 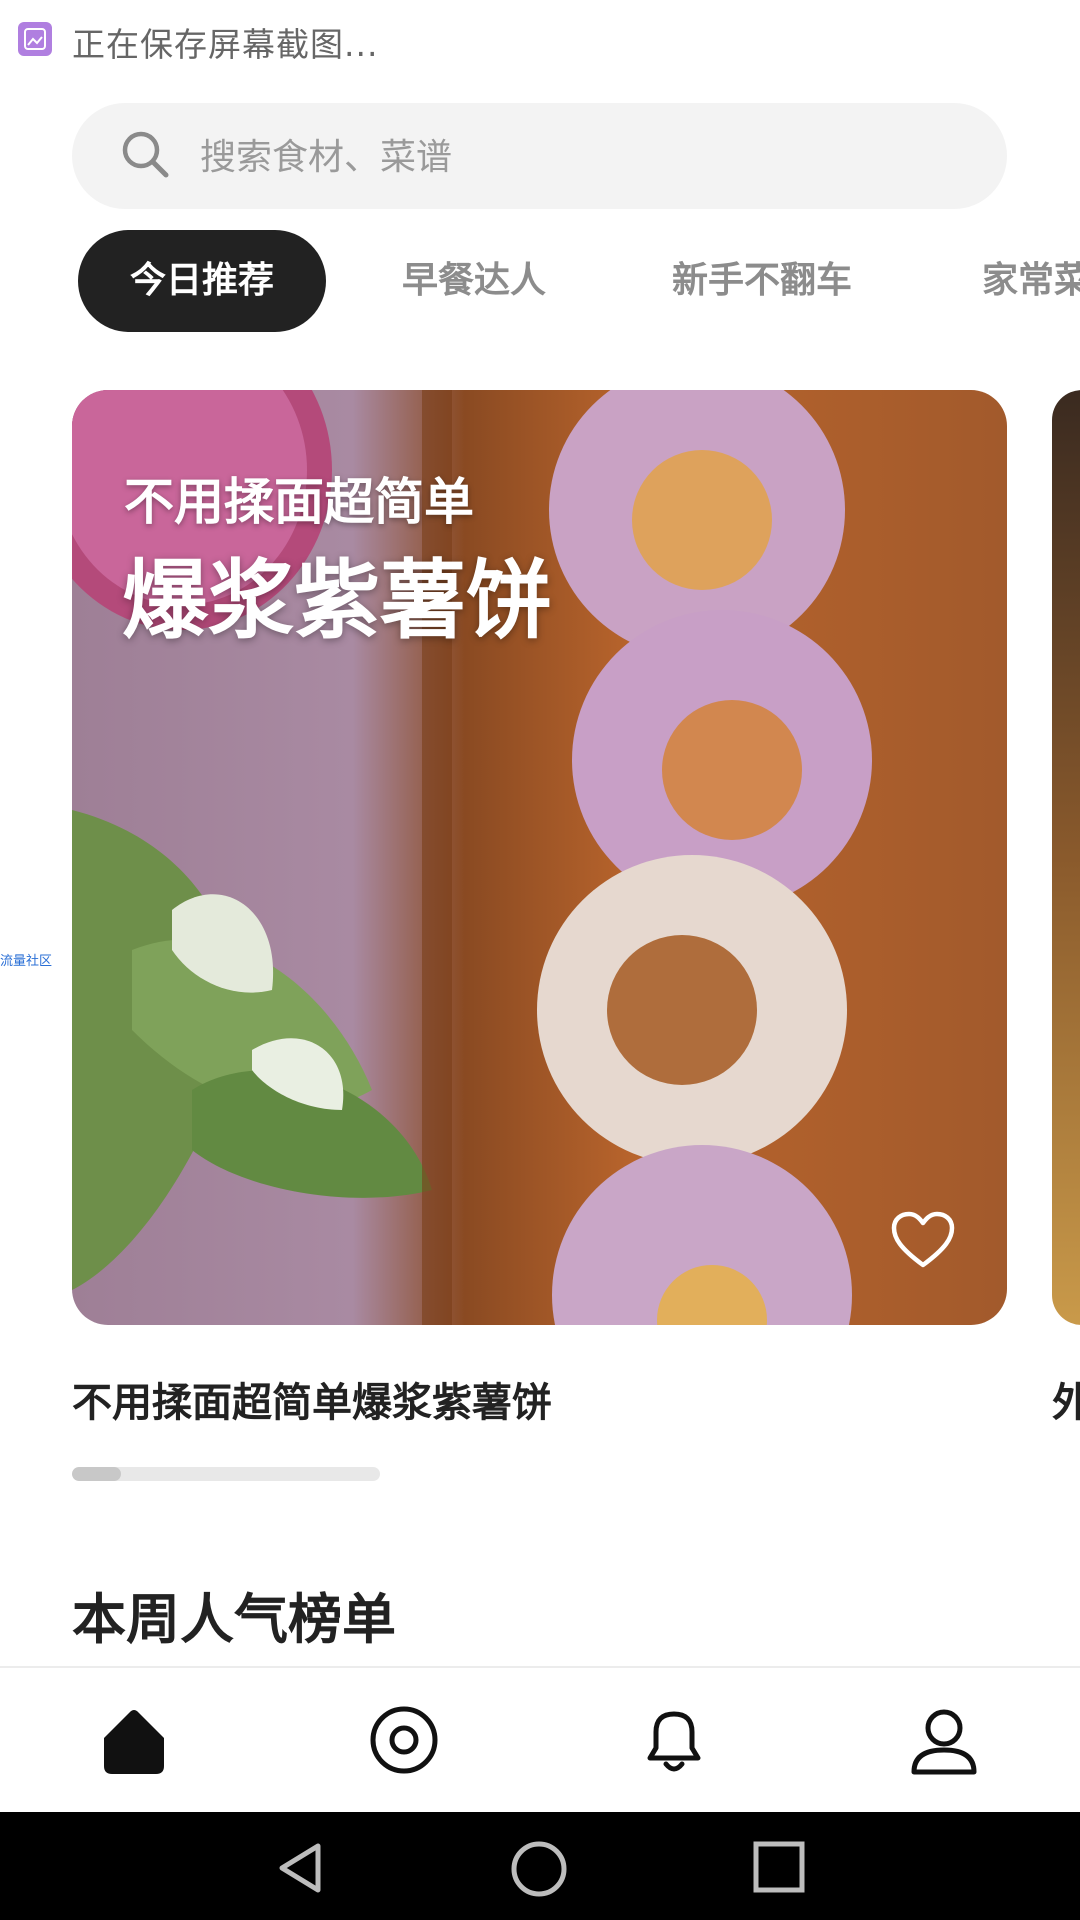 I want to click on back-icon, so click(x=300, y=1868).